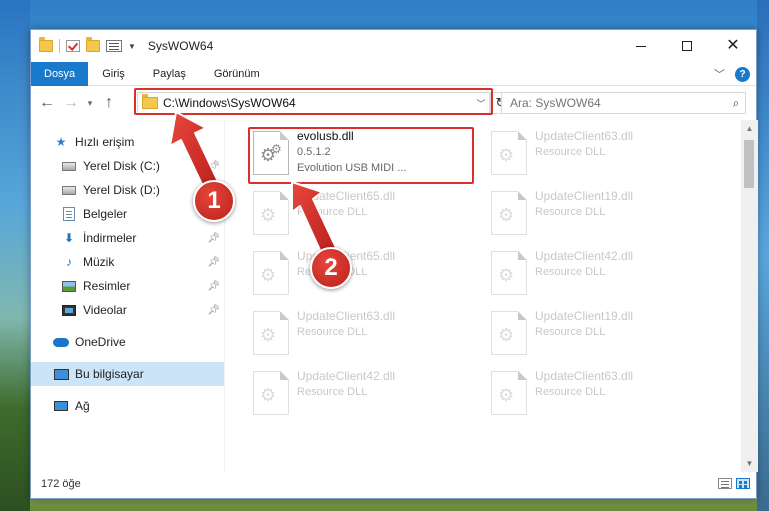  I want to click on callout-arrows, so click(254, 185).